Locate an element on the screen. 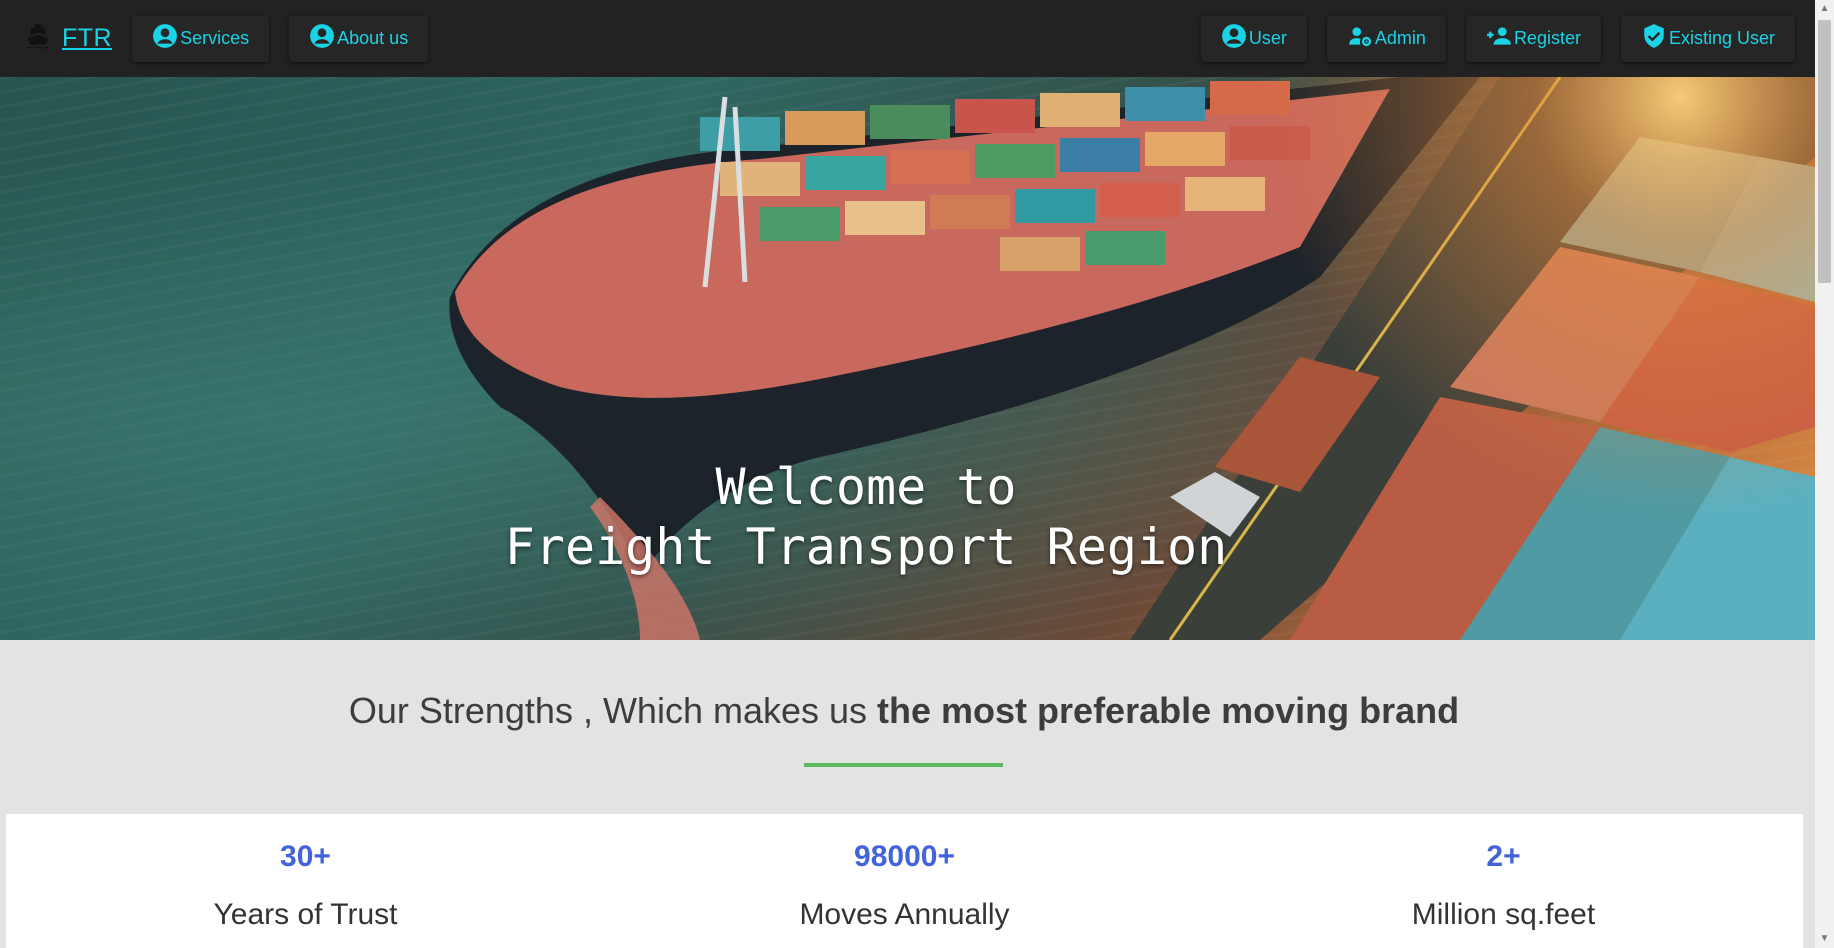 The height and width of the screenshot is (948, 1834). stat-value: 98000+ is located at coordinates (904, 856).